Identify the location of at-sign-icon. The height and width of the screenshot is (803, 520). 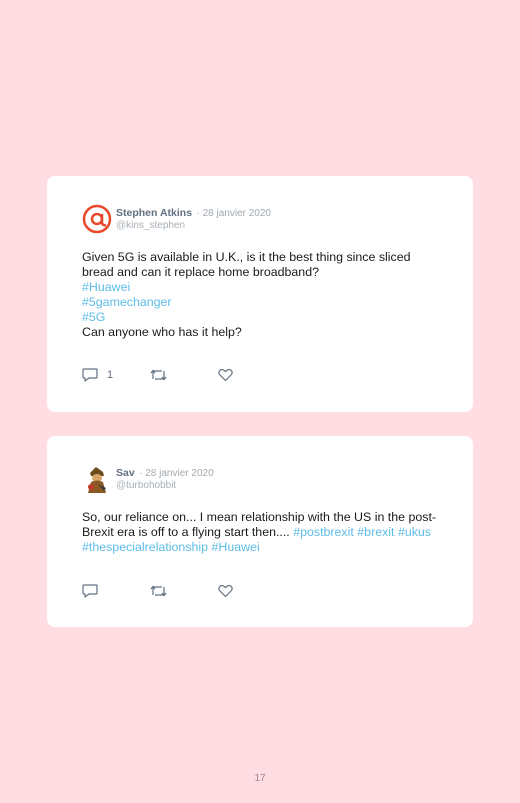
(97, 219).